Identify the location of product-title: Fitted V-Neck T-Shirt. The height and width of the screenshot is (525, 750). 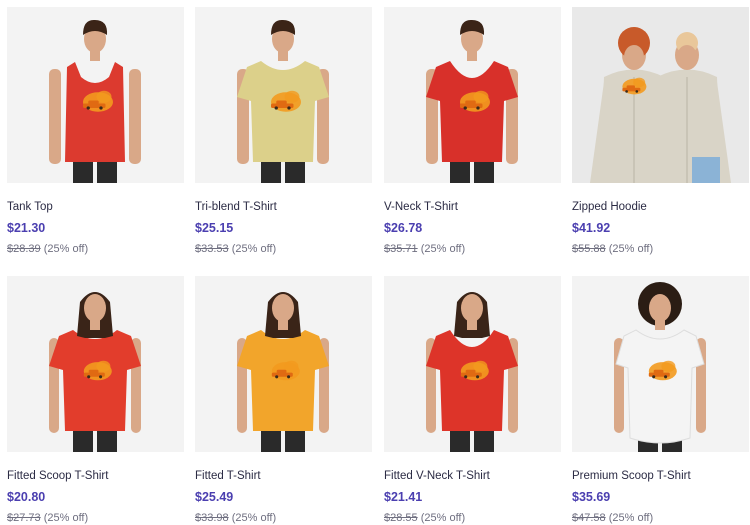
(472, 476).